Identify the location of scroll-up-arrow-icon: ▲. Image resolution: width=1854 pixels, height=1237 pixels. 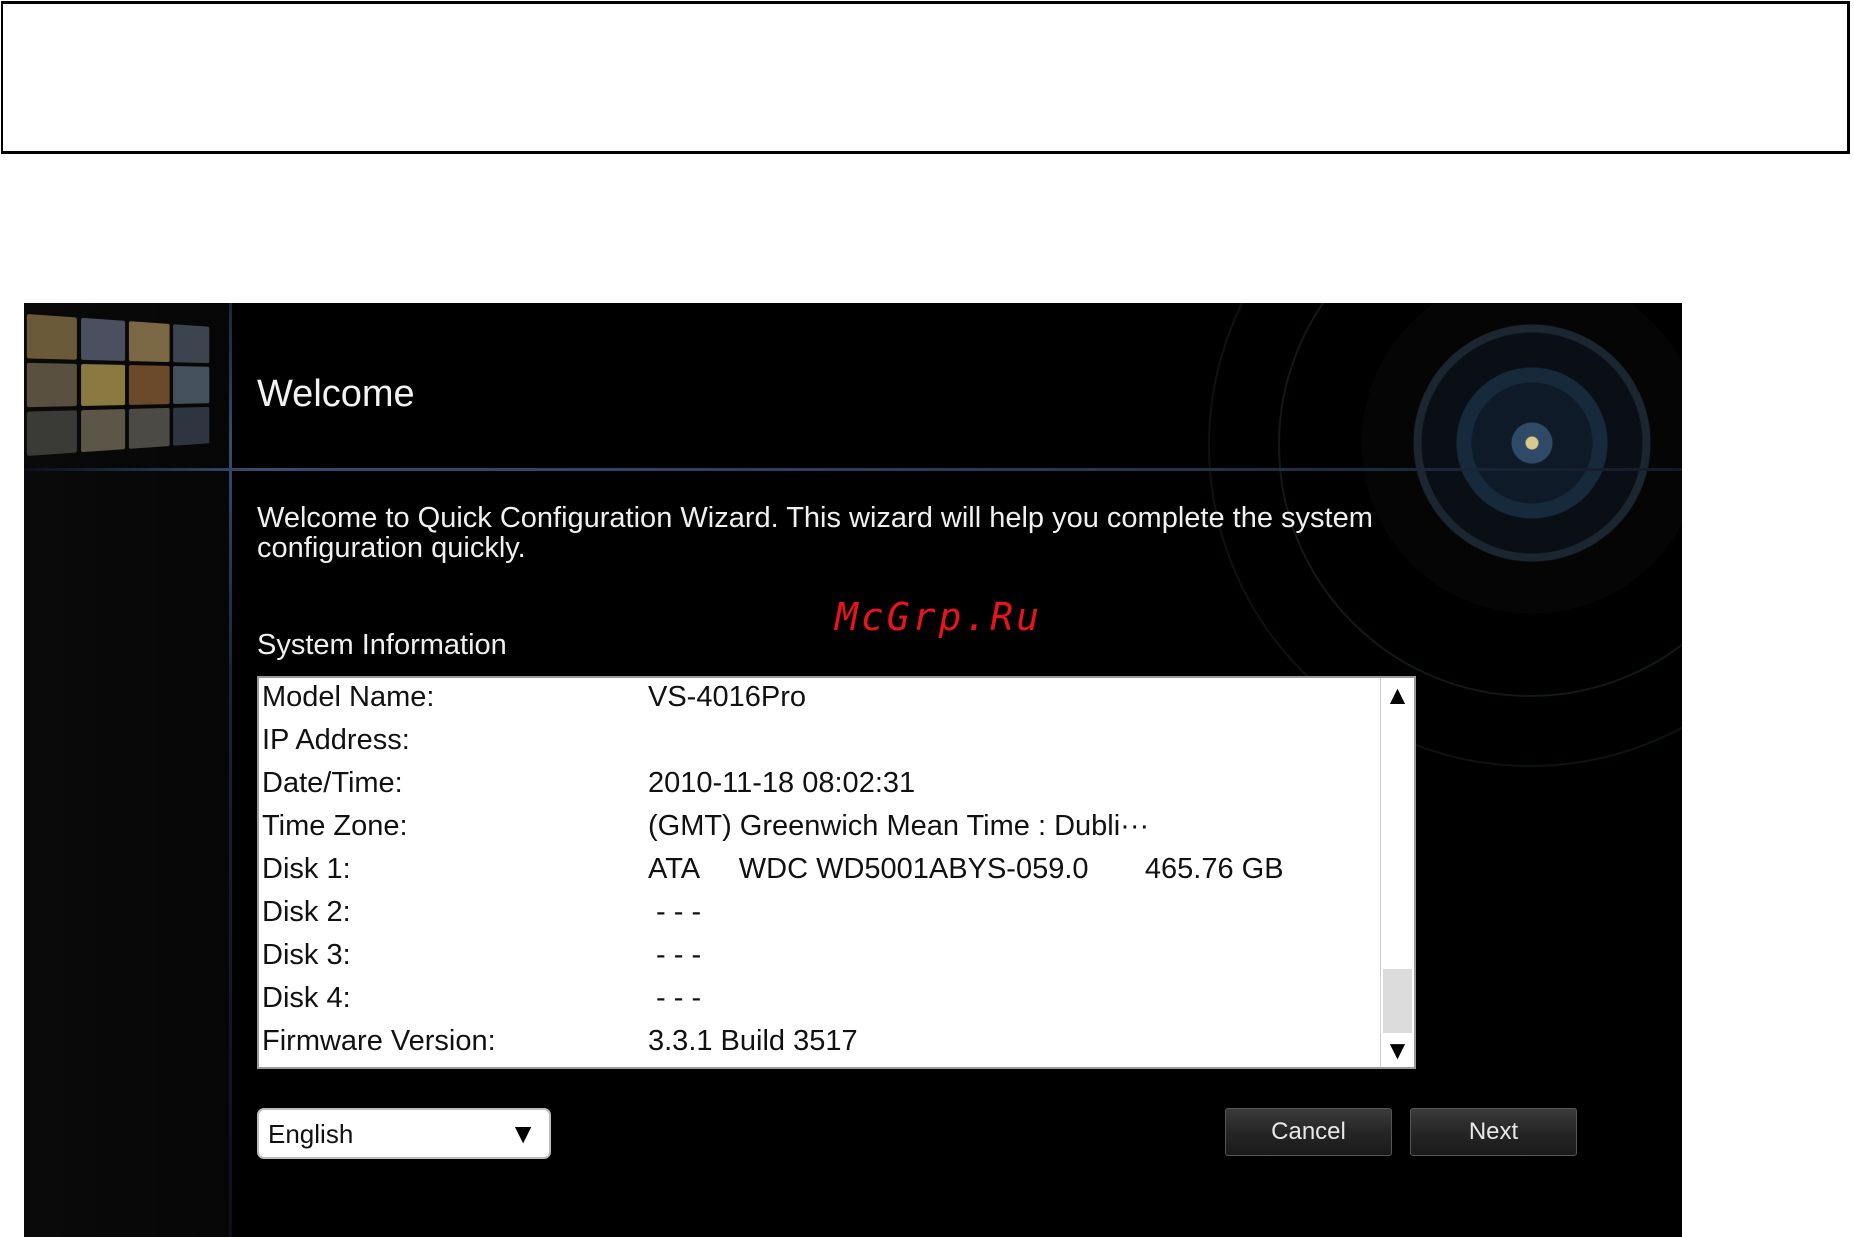
(1397, 695).